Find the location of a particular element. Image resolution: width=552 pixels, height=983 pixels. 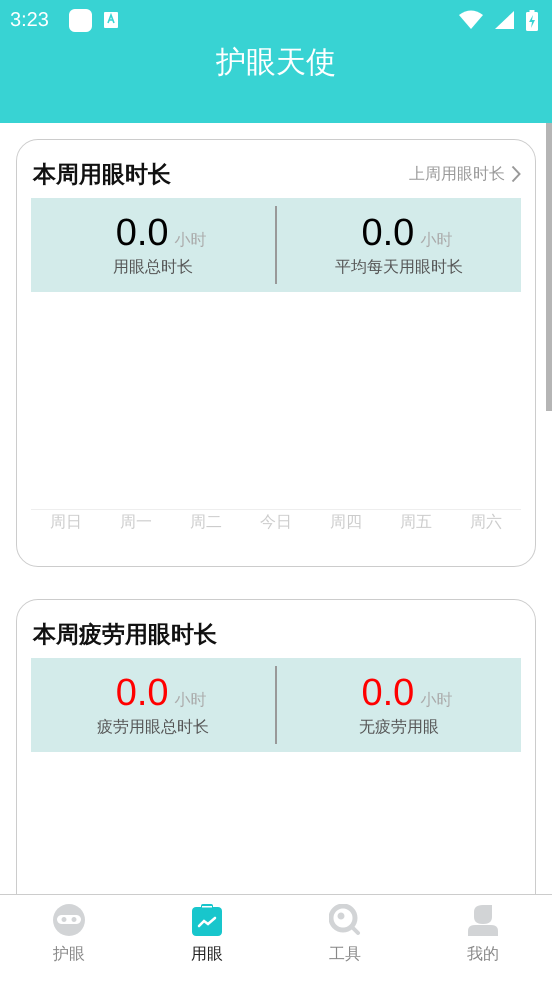

card-title: 本周用眼时长 is located at coordinates (102, 175).